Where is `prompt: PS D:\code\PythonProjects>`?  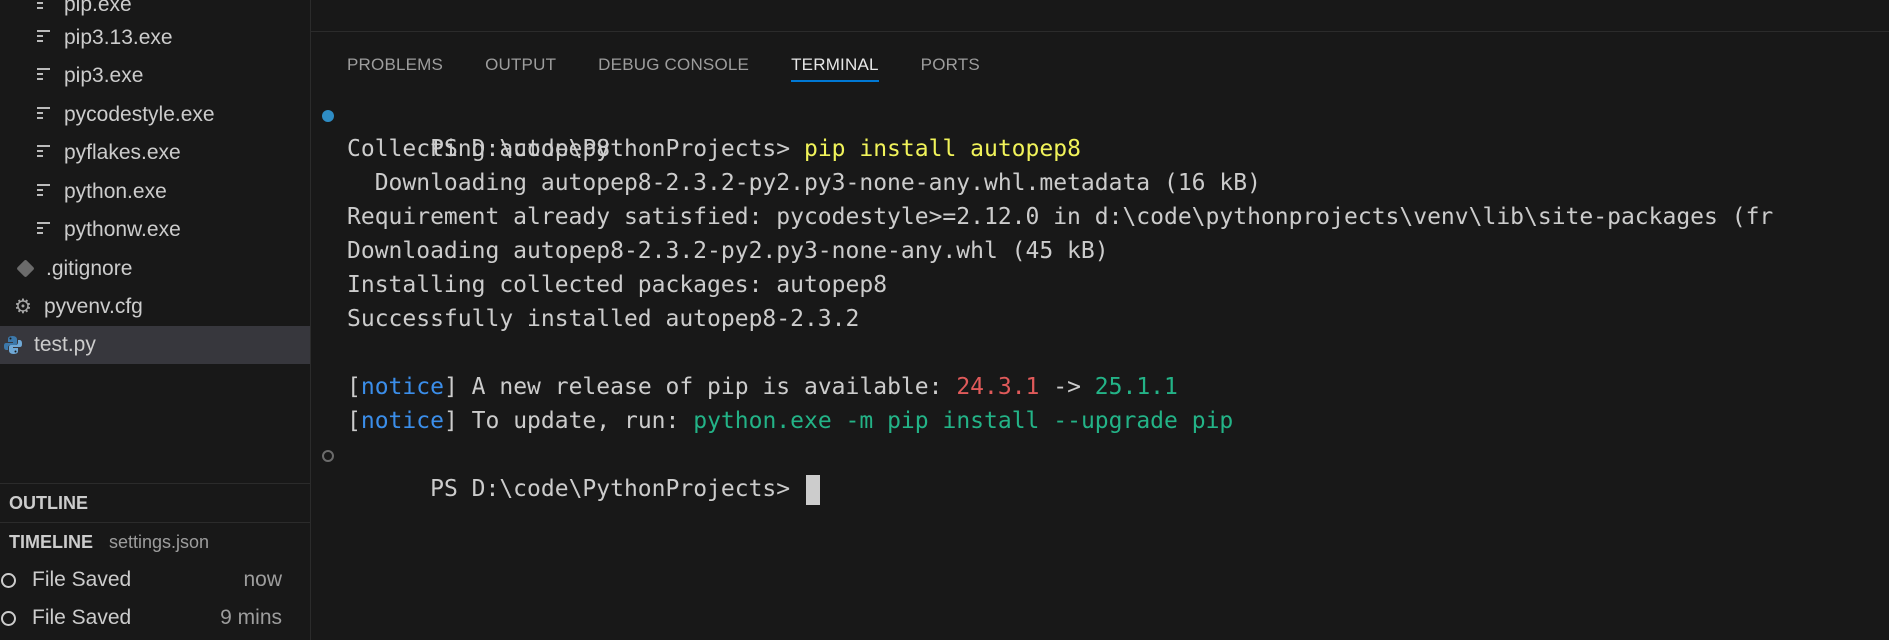
prompt: PS D:\code\PythonProjects> is located at coordinates (617, 489).